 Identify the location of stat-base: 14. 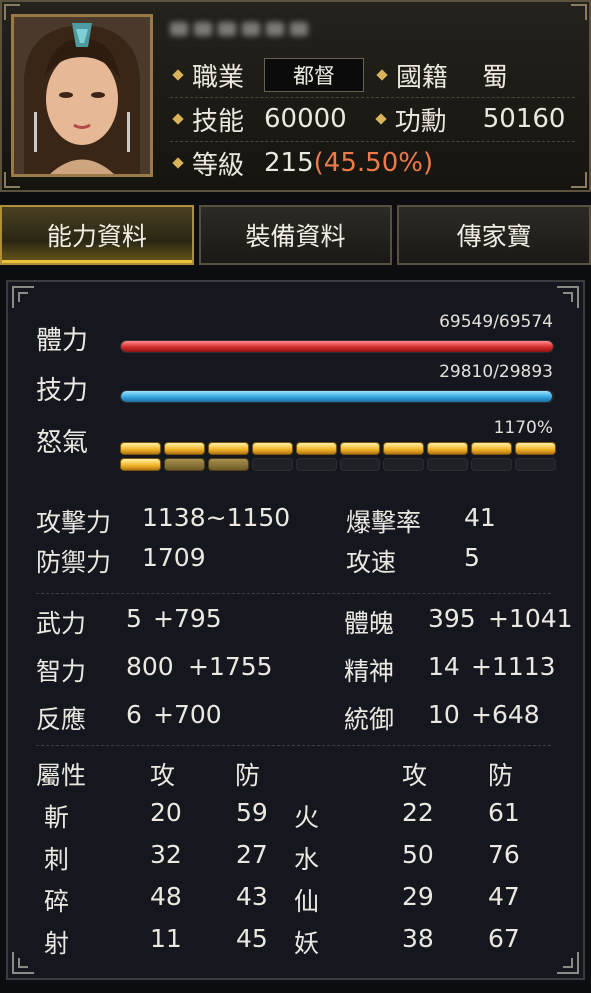
(444, 666).